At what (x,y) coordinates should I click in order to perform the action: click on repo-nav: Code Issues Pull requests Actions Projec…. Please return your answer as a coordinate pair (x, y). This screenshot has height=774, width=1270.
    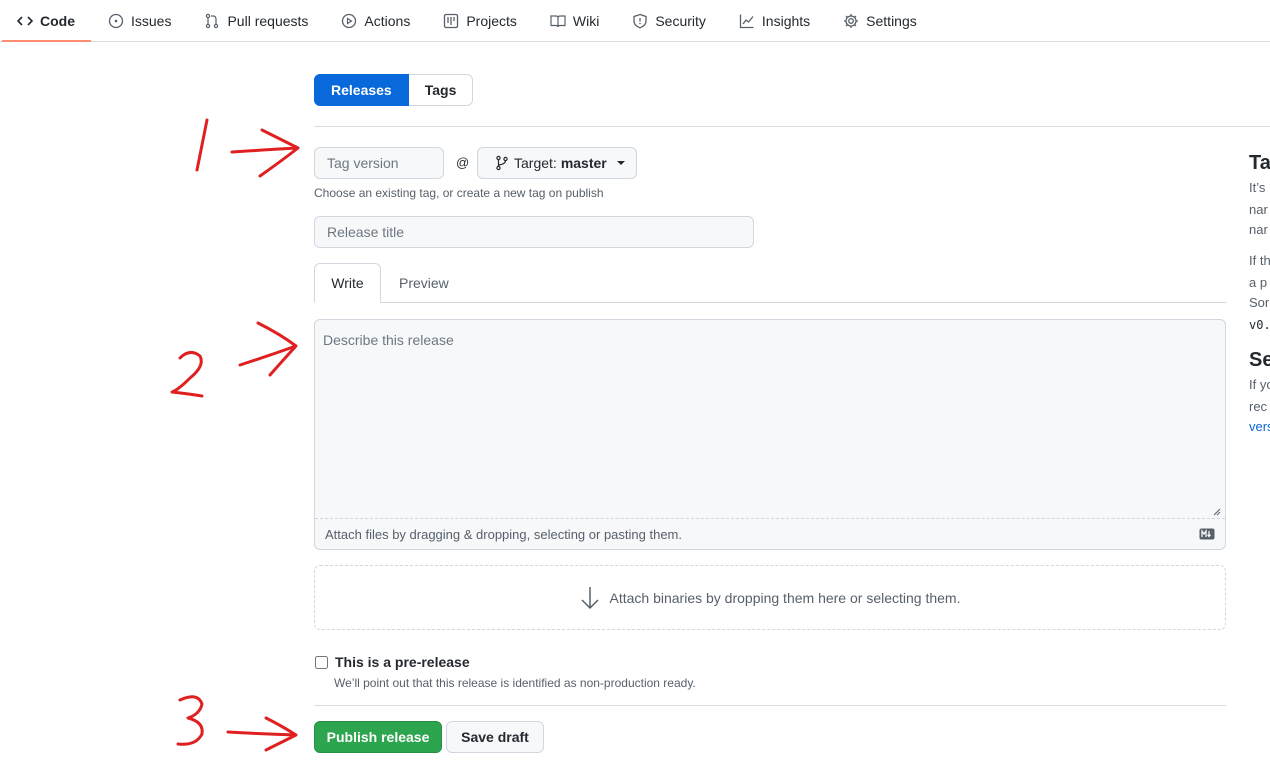
    Looking at the image, I should click on (635, 21).